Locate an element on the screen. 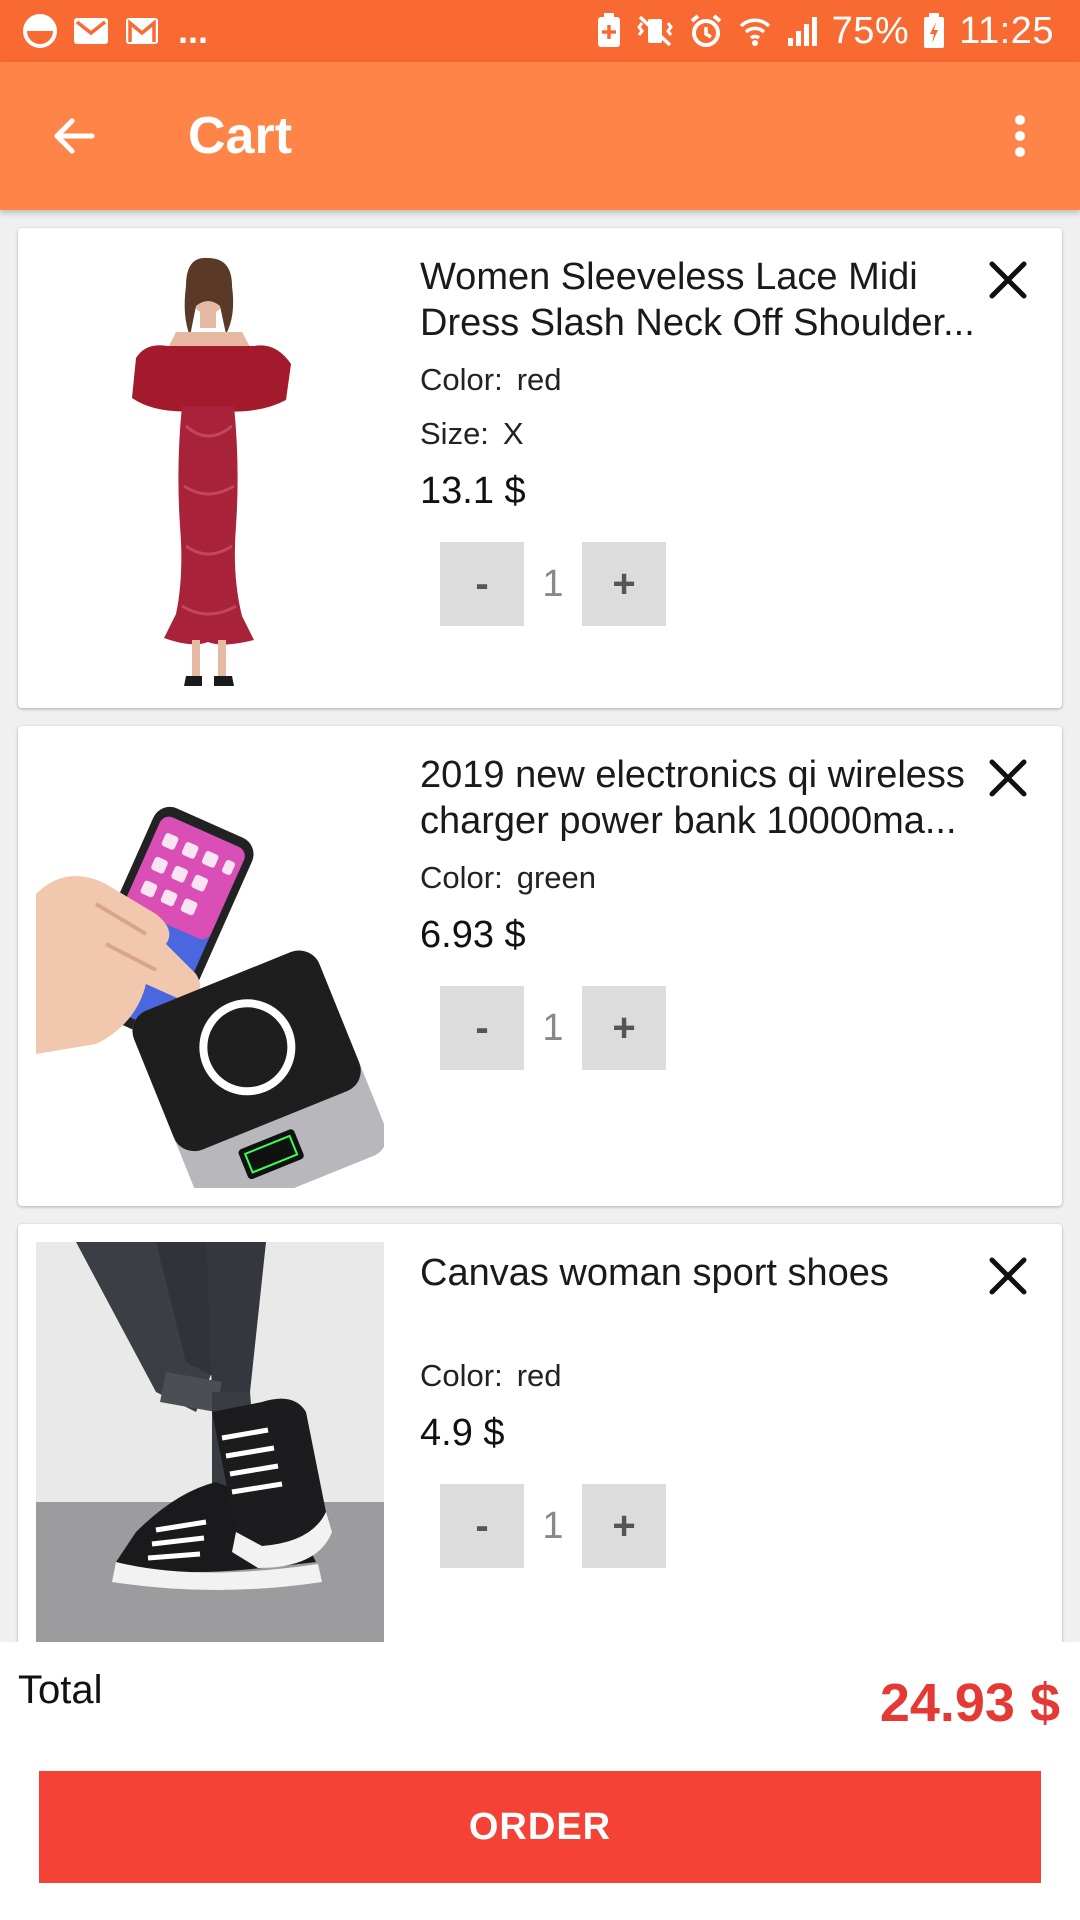 The width and height of the screenshot is (1080, 1920). battery-percent: 75% is located at coordinates (870, 30).